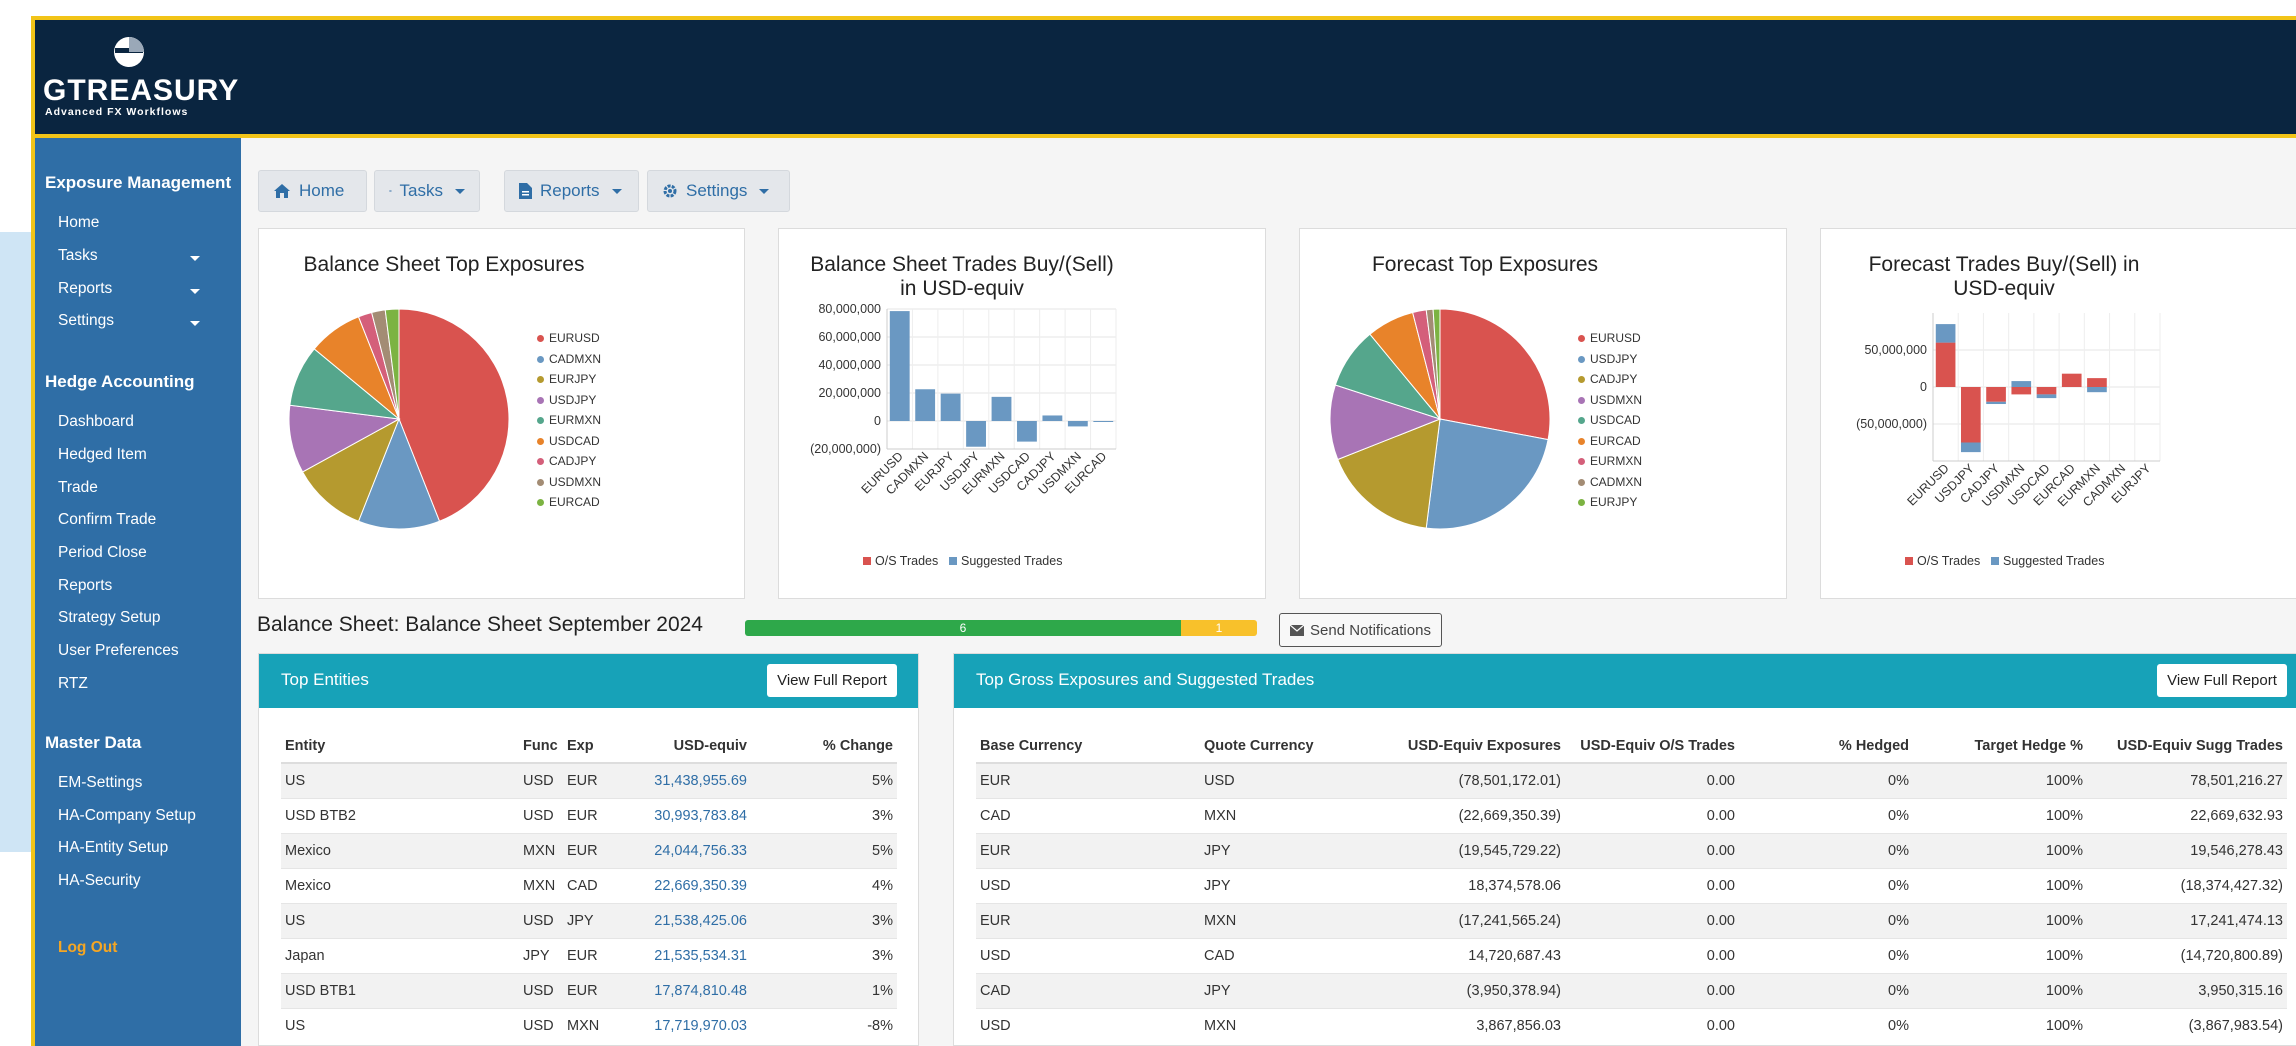 The image size is (2296, 1046). I want to click on column-header: USD-Equiv Exposures, so click(1462, 746).